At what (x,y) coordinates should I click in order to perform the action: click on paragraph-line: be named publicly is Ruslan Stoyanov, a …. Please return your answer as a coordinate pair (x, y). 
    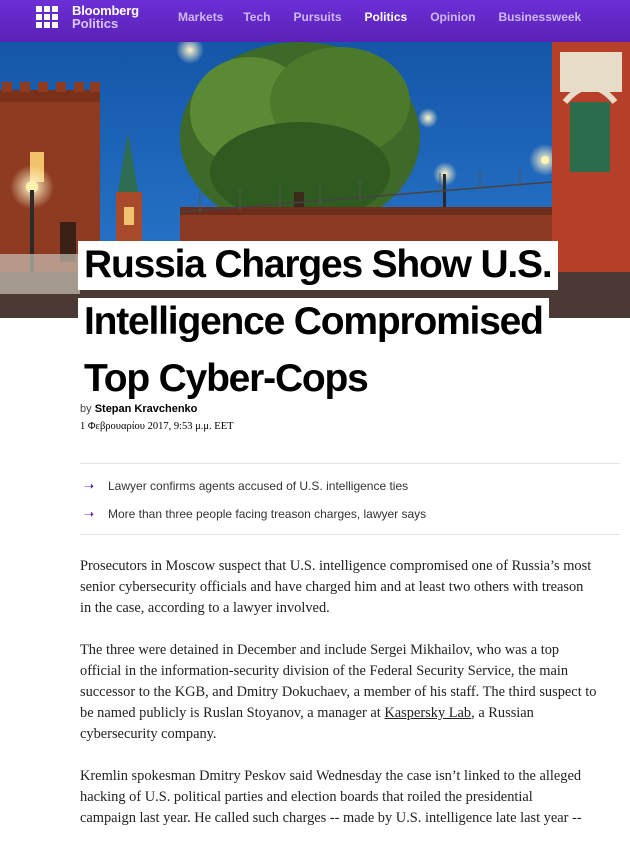
    Looking at the image, I should click on (355, 713).